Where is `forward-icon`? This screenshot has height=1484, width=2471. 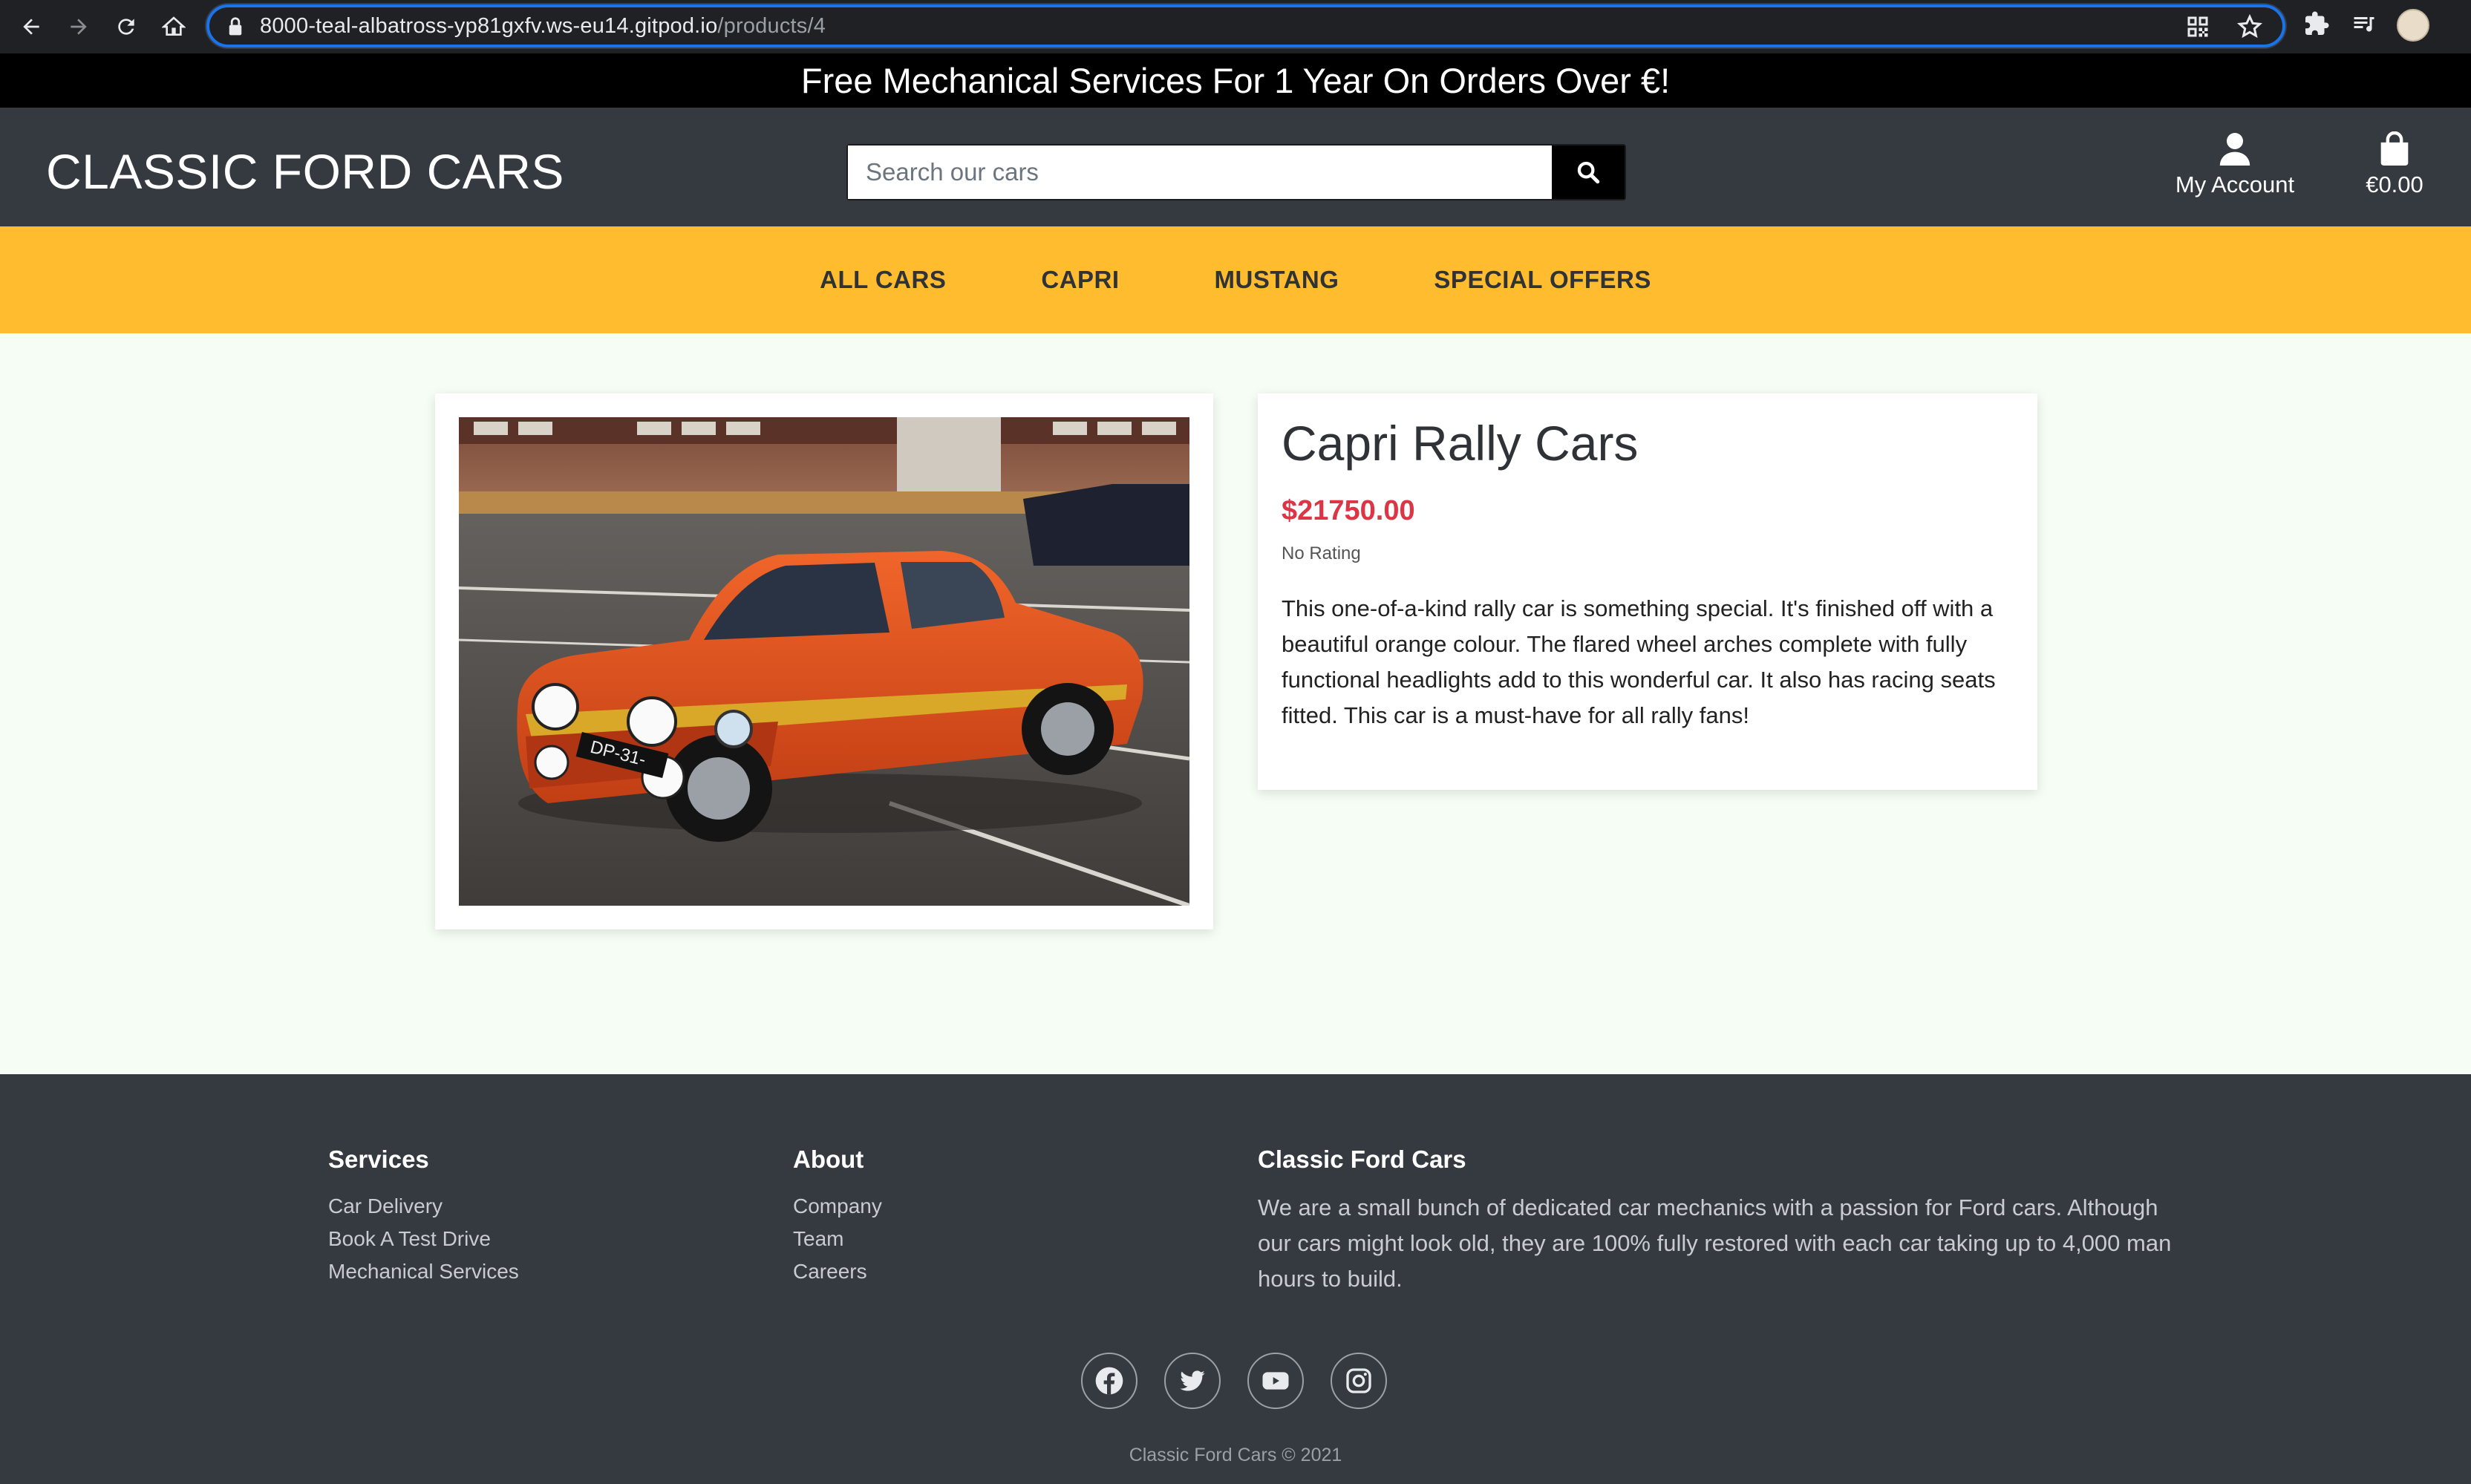 forward-icon is located at coordinates (78, 26).